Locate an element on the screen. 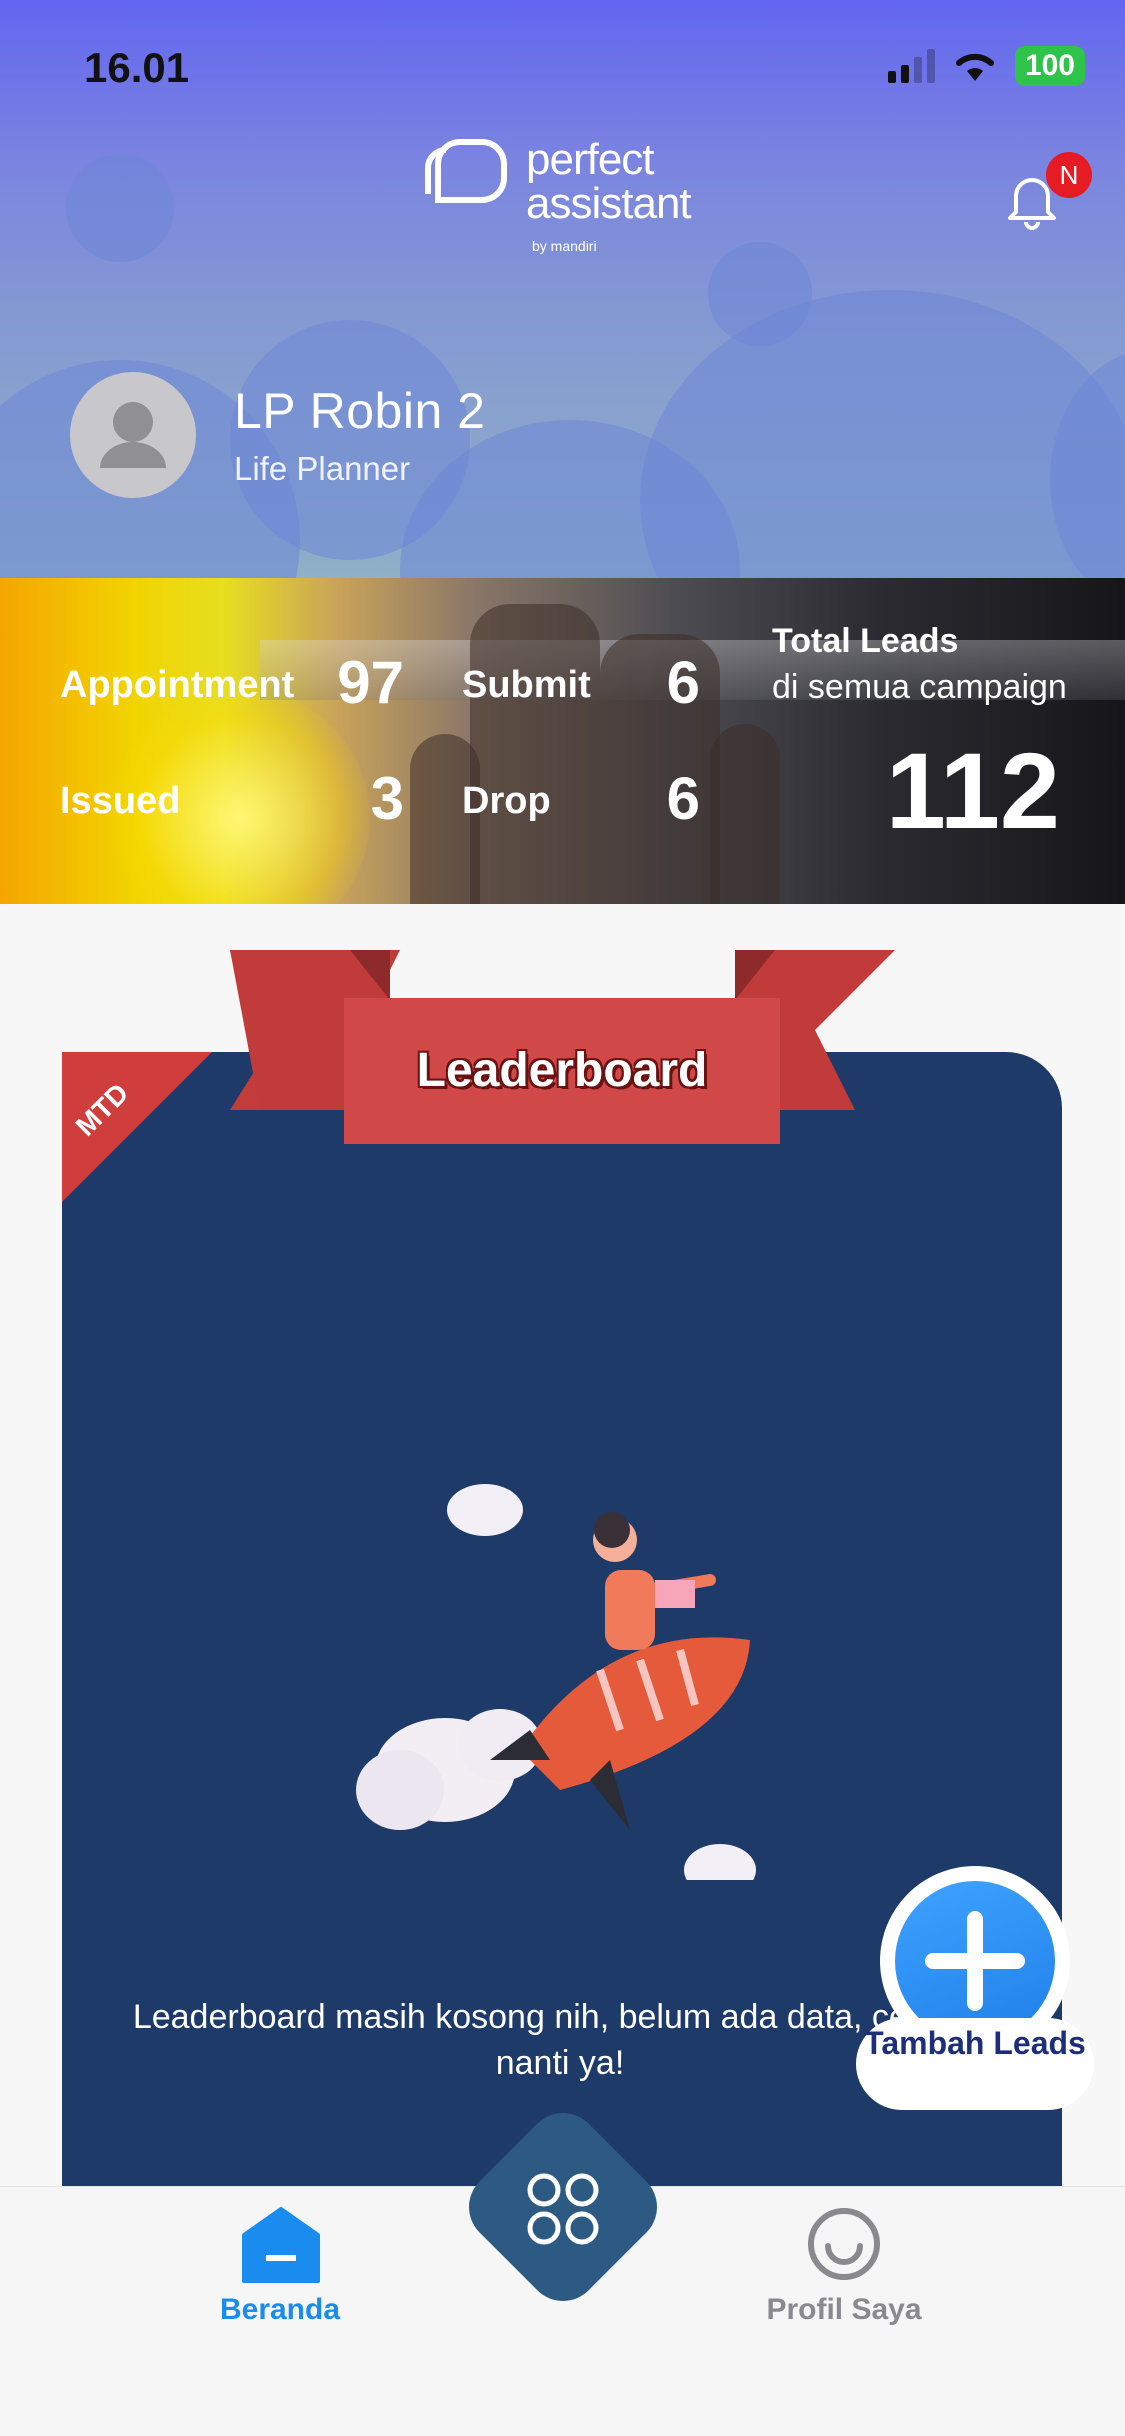 The image size is (1125, 2436). total-leads-subtitle: di semua campaign is located at coordinates (919, 687).